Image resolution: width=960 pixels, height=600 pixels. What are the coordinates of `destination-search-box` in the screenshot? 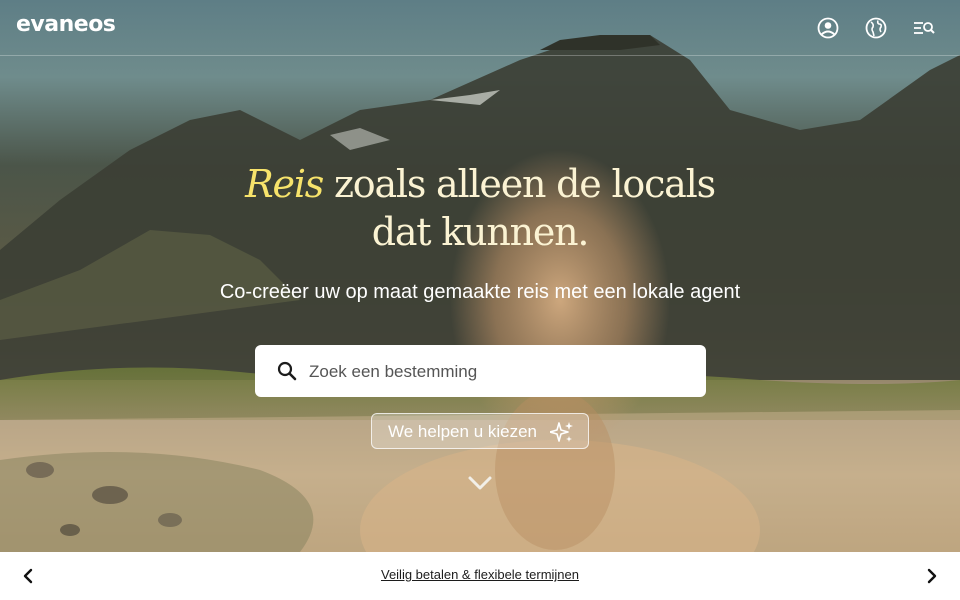 It's located at (480, 372).